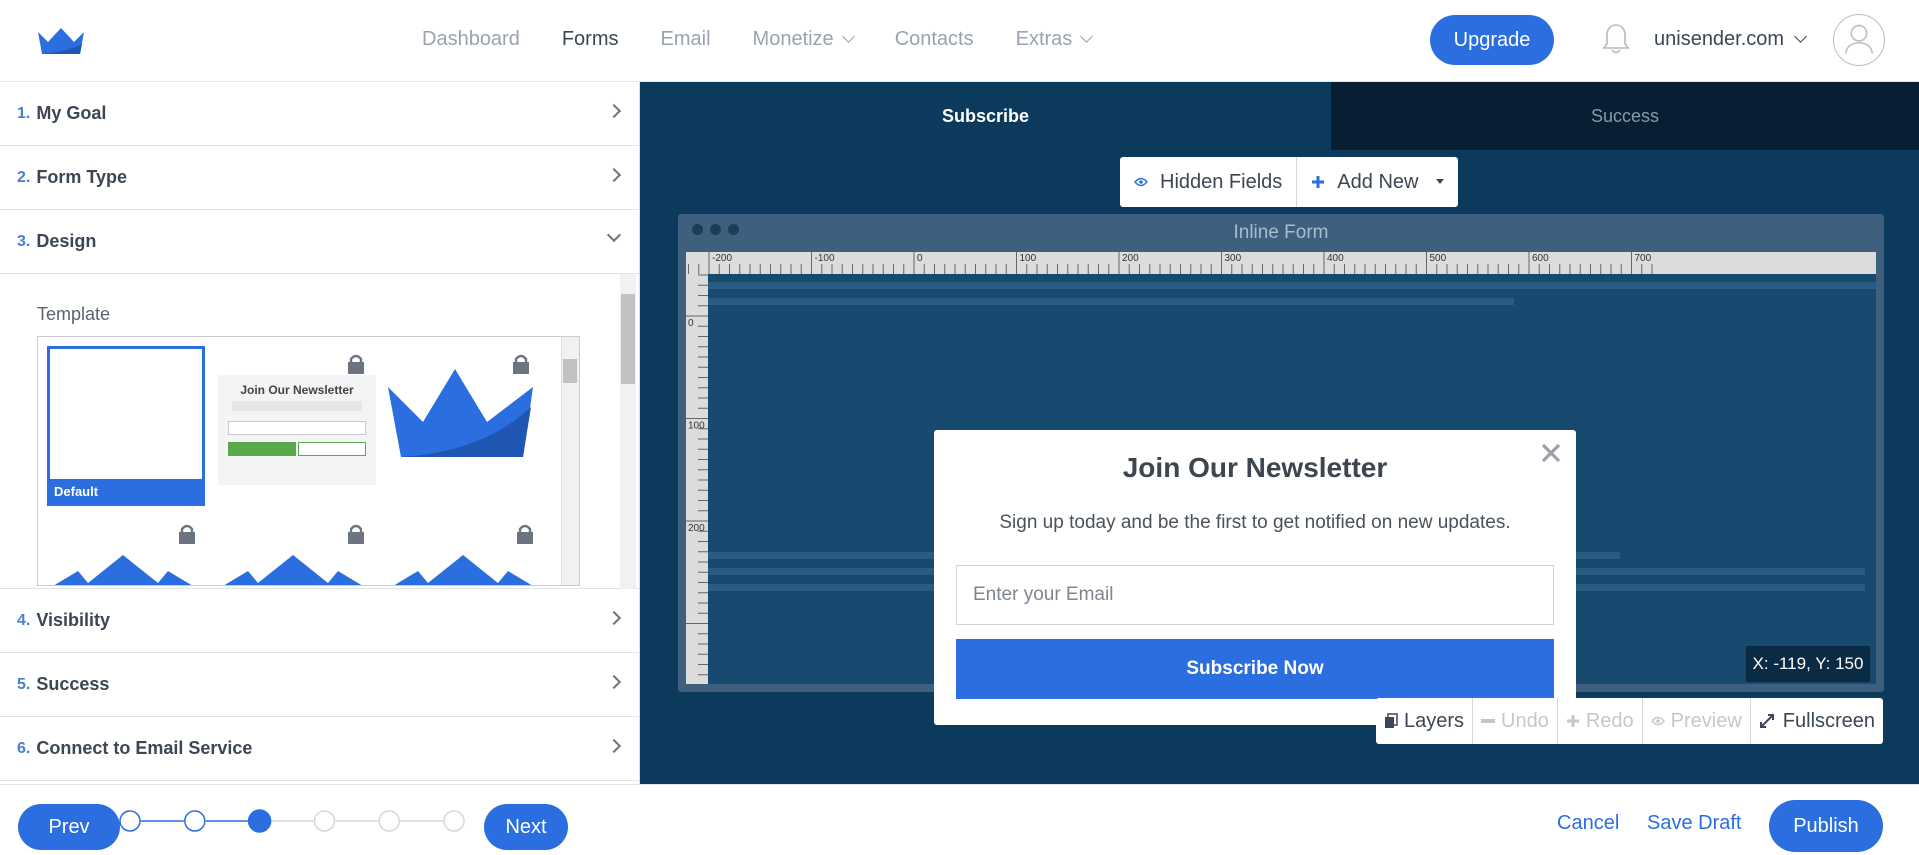  I want to click on step-form-type: 2. Form Type, so click(319, 178).